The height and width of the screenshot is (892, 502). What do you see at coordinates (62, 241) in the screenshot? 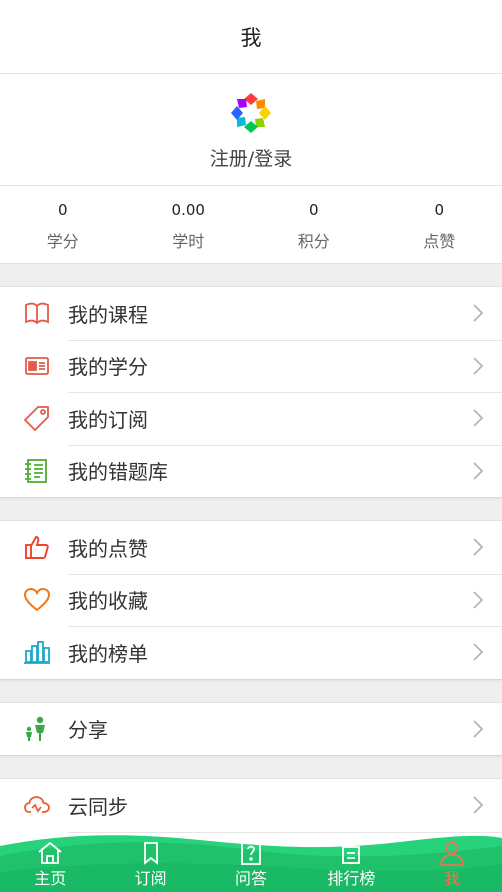
I see `stat-label: 学分` at bounding box center [62, 241].